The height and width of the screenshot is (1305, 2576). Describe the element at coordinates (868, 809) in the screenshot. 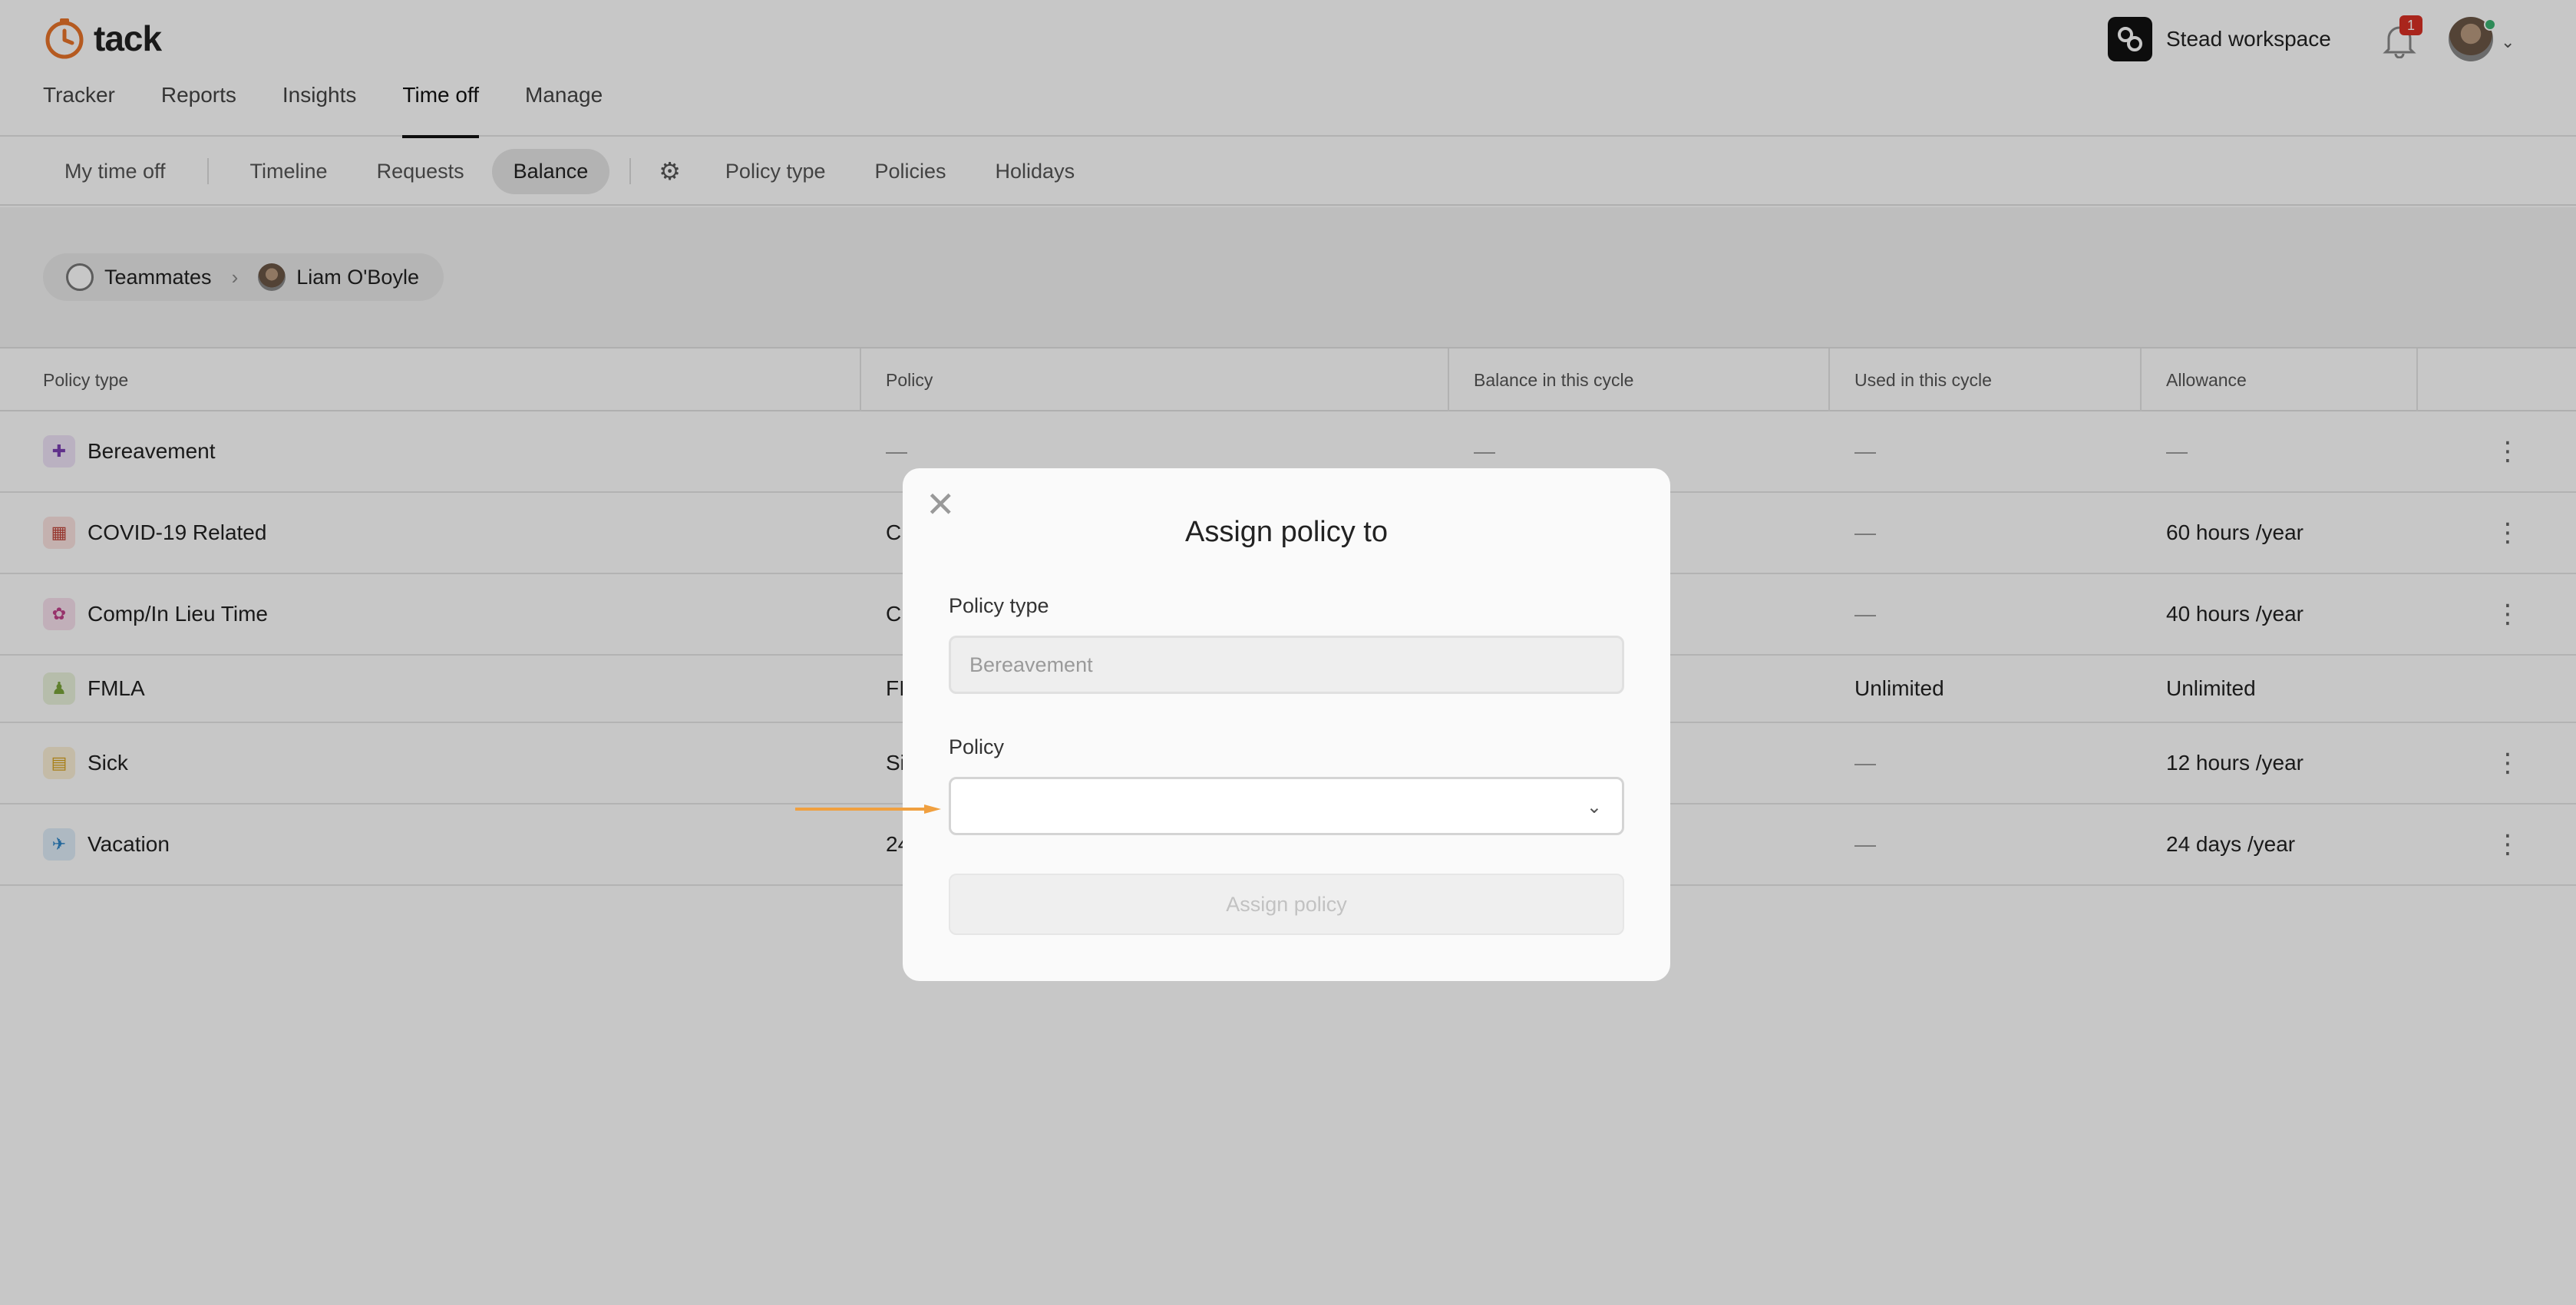

I see `arrow-right-icon` at that location.